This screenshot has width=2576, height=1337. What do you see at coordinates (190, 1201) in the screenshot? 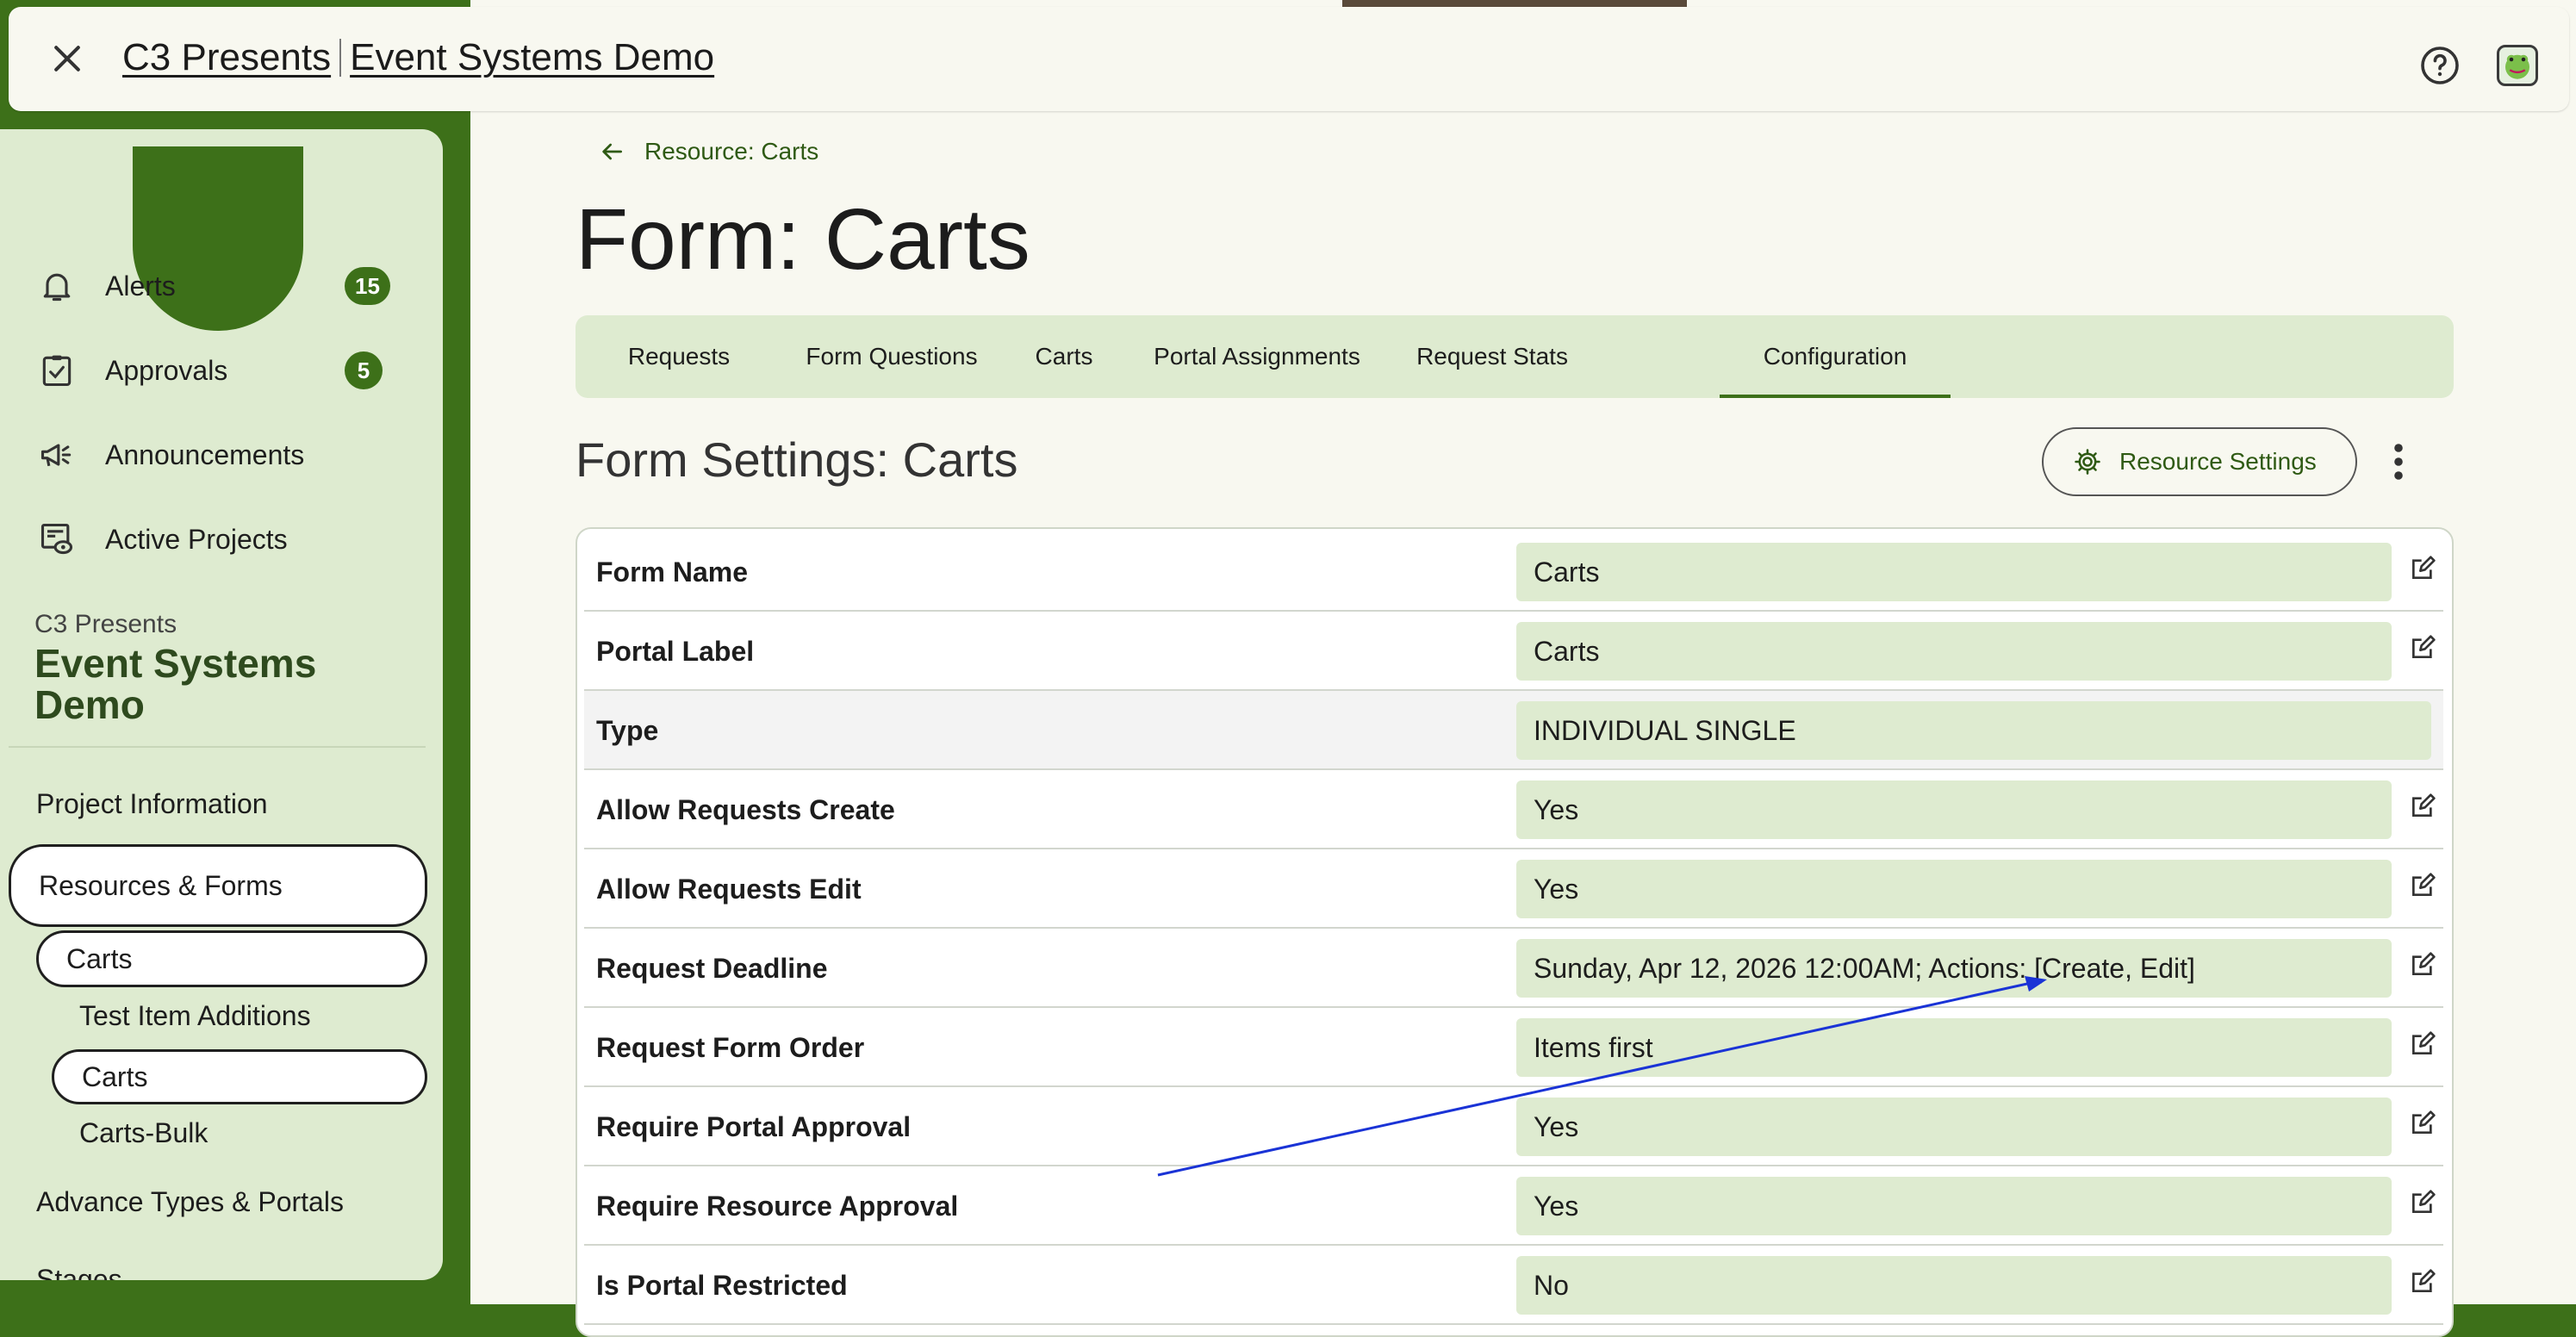
I see `sidebar-link-advance-types-portals: Advance Types & Portals` at bounding box center [190, 1201].